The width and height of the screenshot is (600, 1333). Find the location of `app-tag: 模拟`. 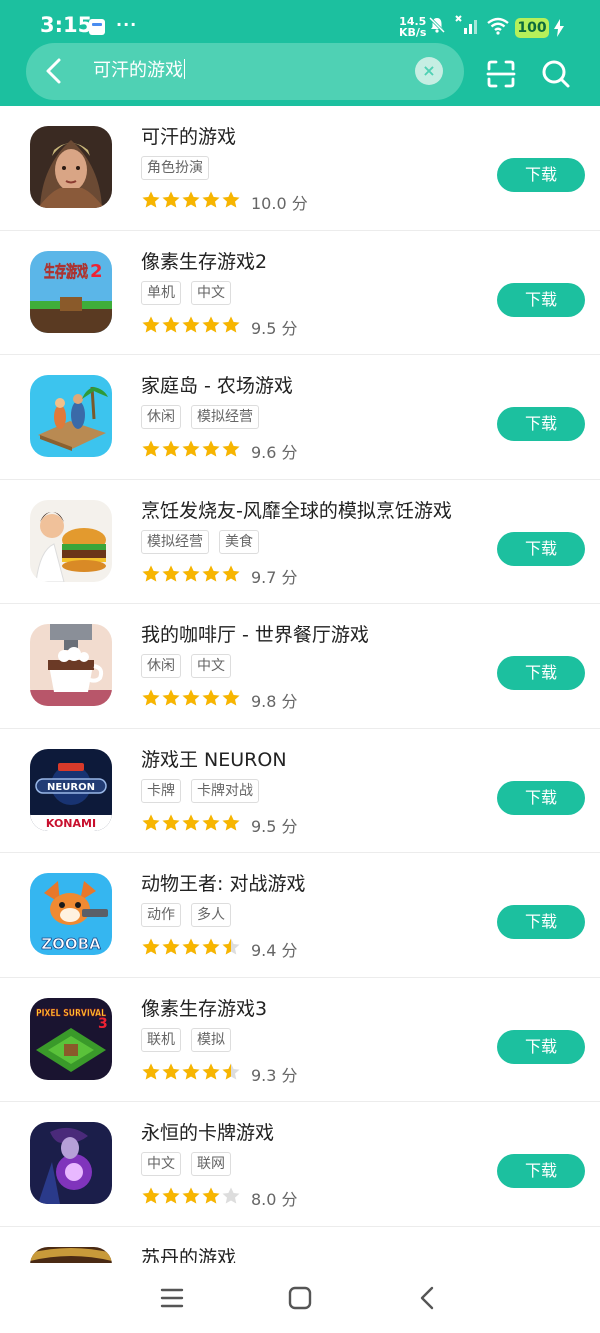

app-tag: 模拟 is located at coordinates (211, 1039).